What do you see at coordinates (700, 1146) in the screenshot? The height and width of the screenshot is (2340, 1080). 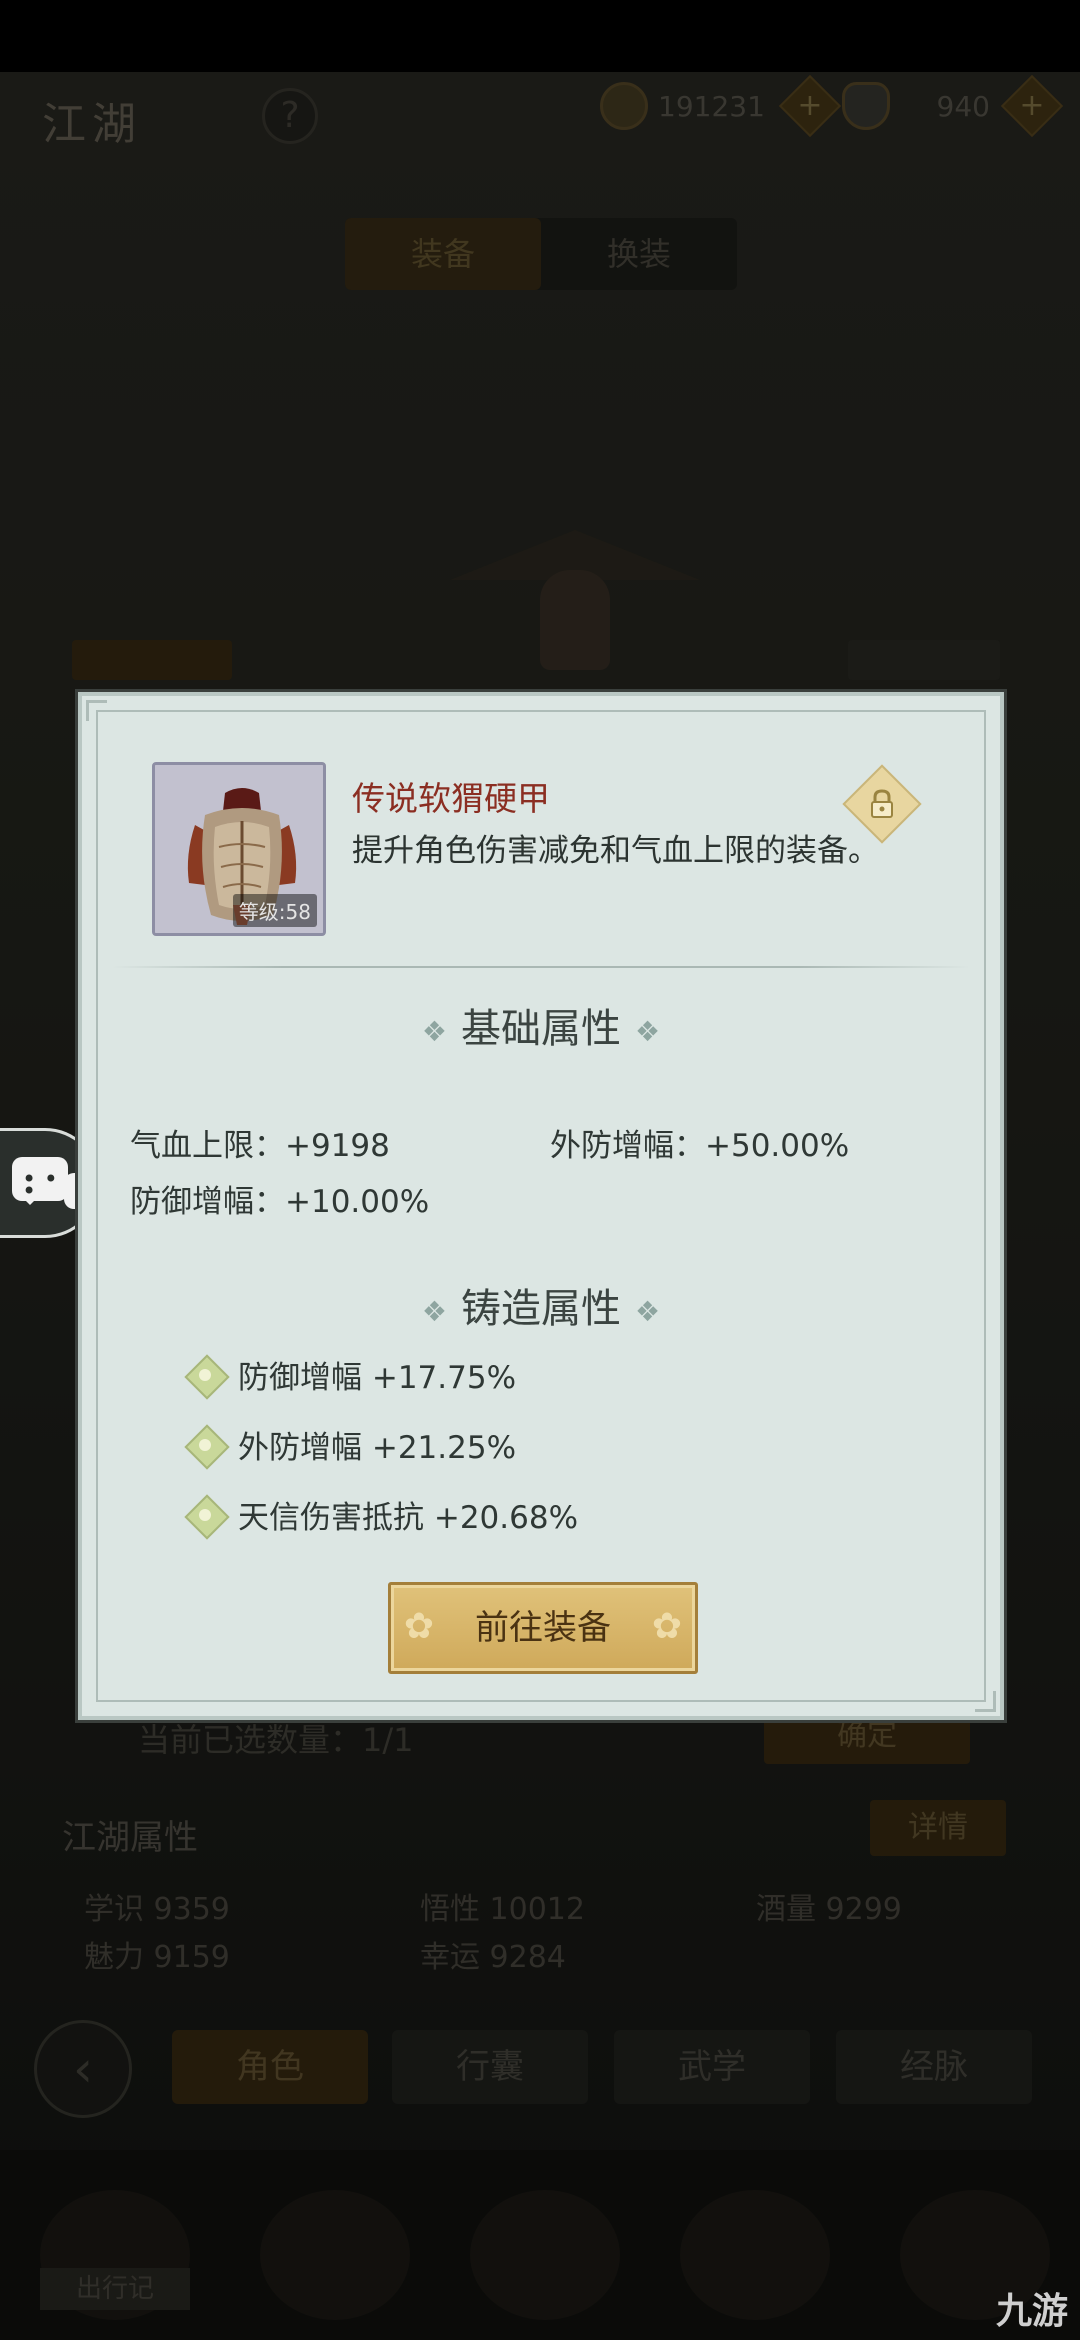 I see `base-attr-outer-defense: 外防增幅：+50.00%` at bounding box center [700, 1146].